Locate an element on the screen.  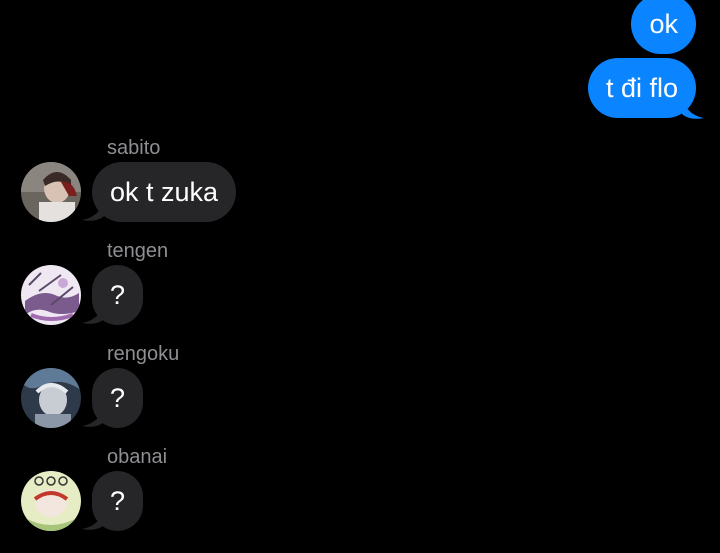
sabito-avatar is located at coordinates (51, 192).